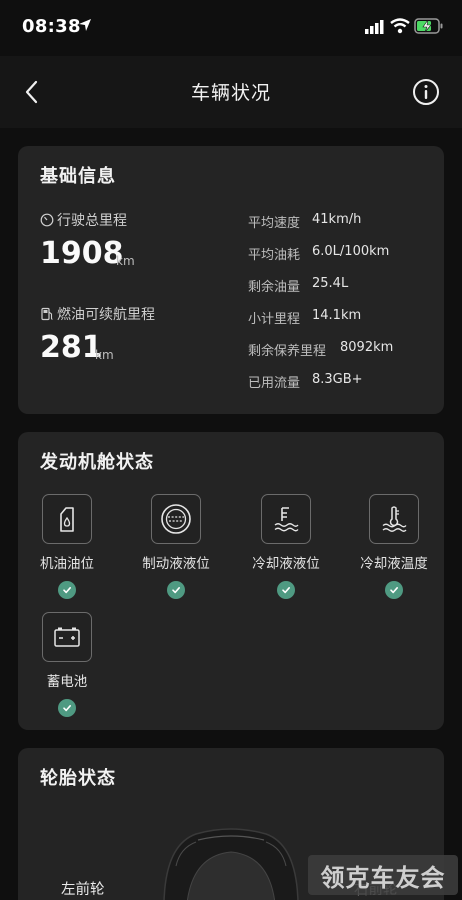 The width and height of the screenshot is (462, 900). What do you see at coordinates (104, 355) in the screenshot?
I see `fuel-range-unit: km` at bounding box center [104, 355].